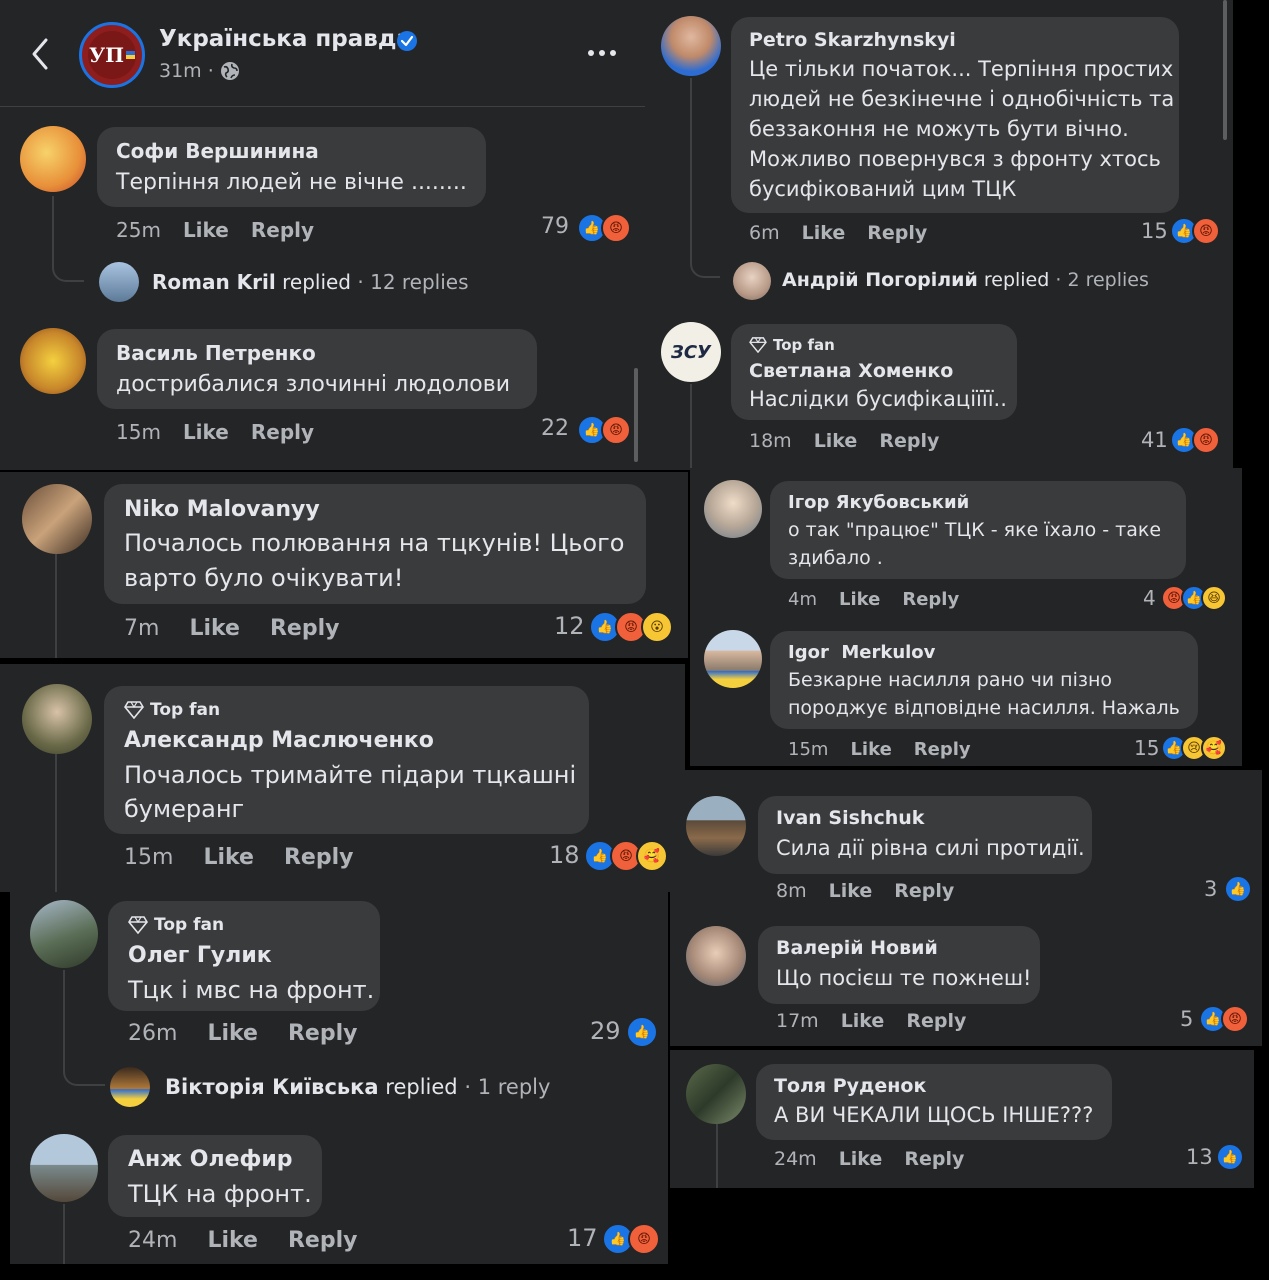  What do you see at coordinates (40, 54) in the screenshot?
I see `back-arrow-icon` at bounding box center [40, 54].